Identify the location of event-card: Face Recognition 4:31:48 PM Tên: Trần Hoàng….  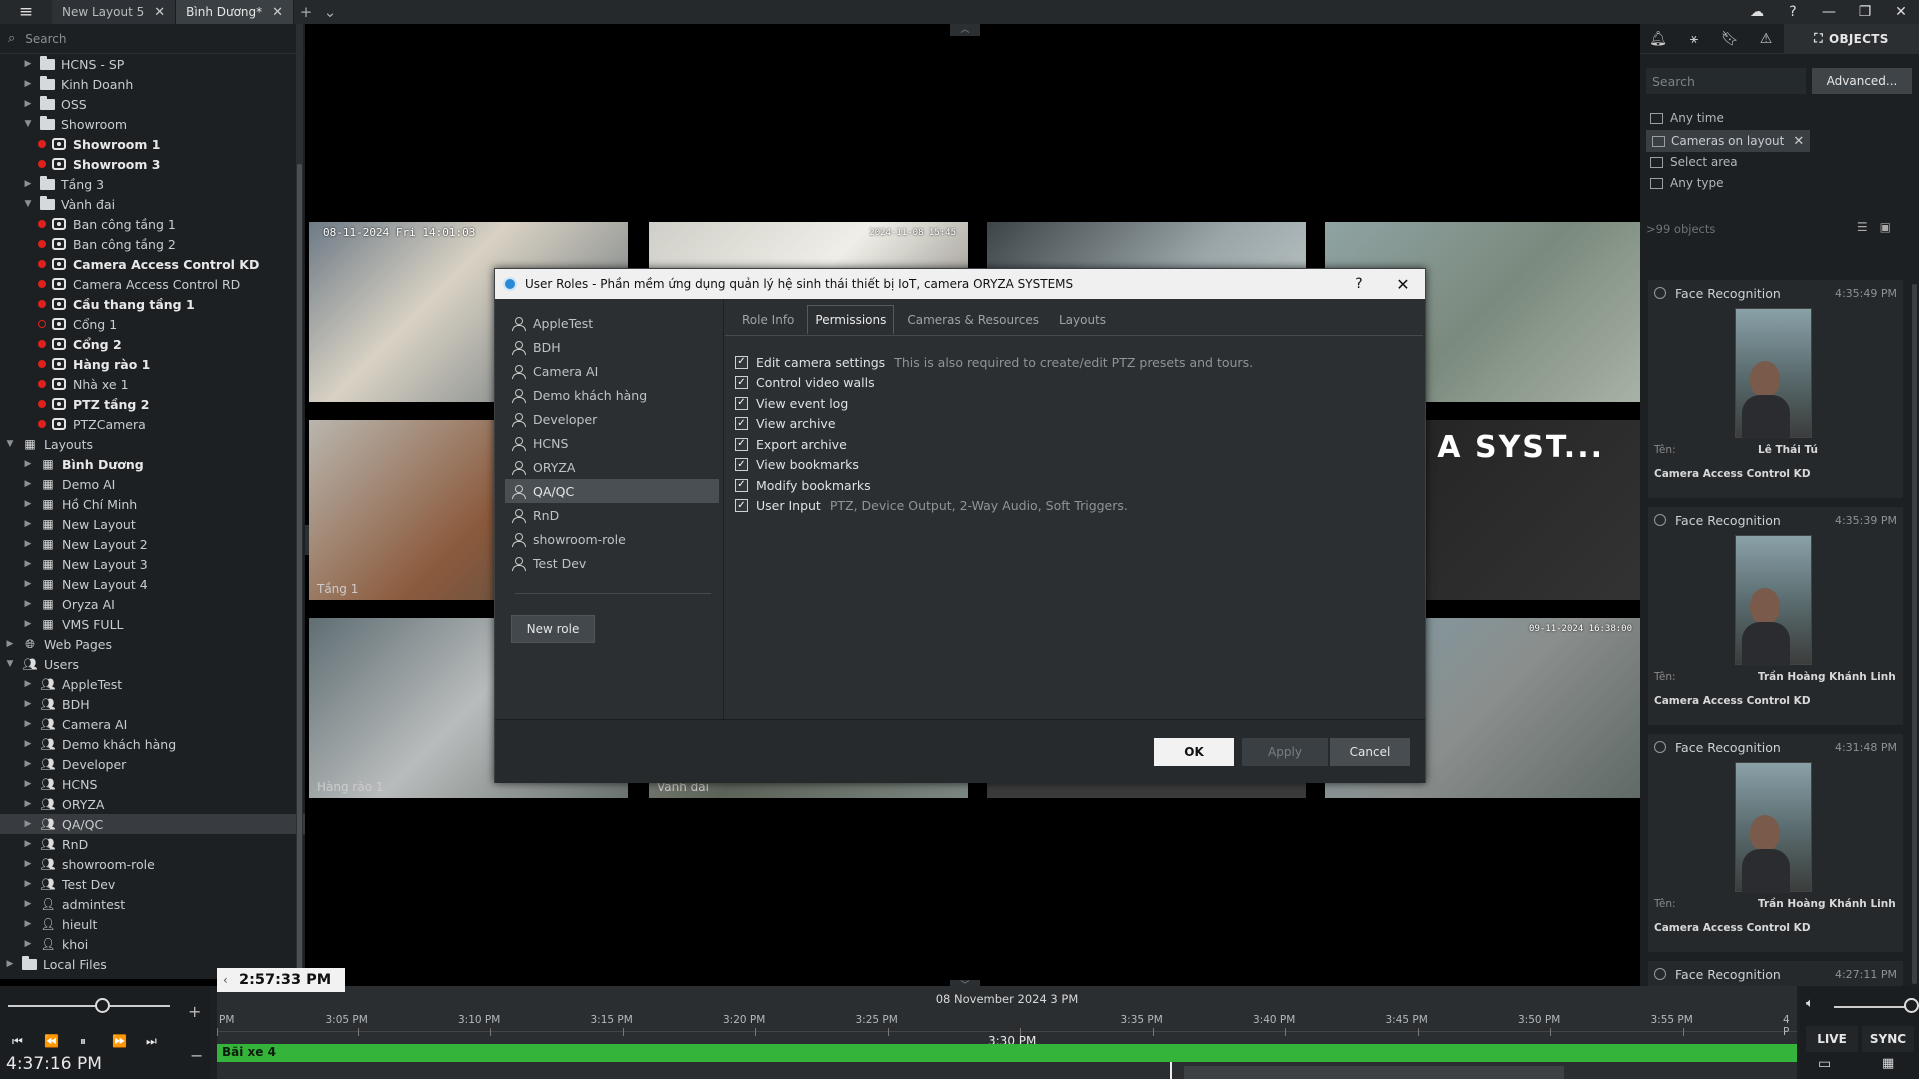
(1775, 843).